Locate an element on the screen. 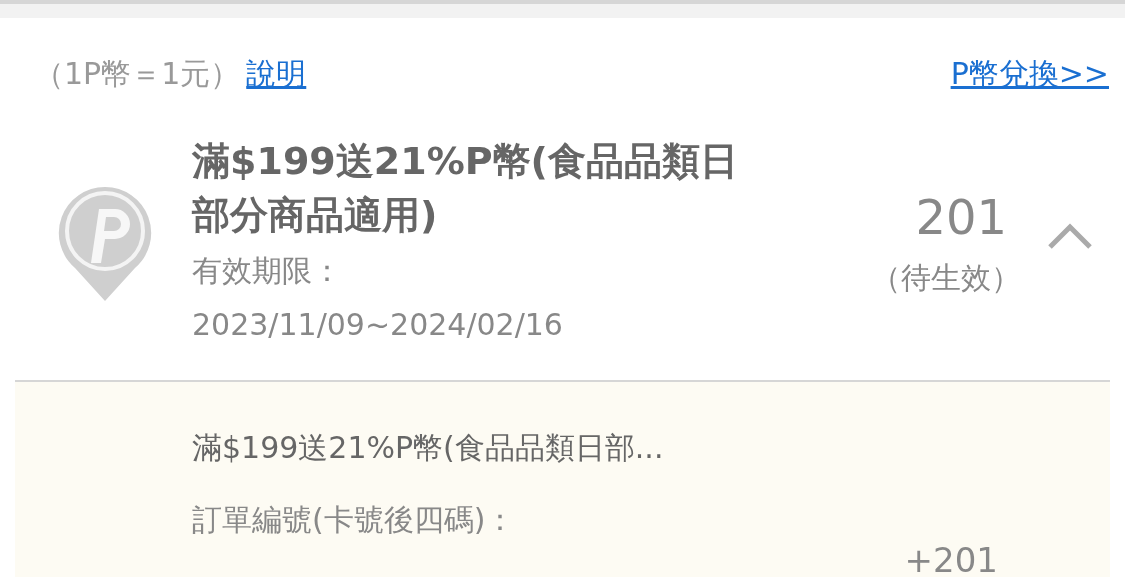  point-status: （待生效） is located at coordinates (946, 277).